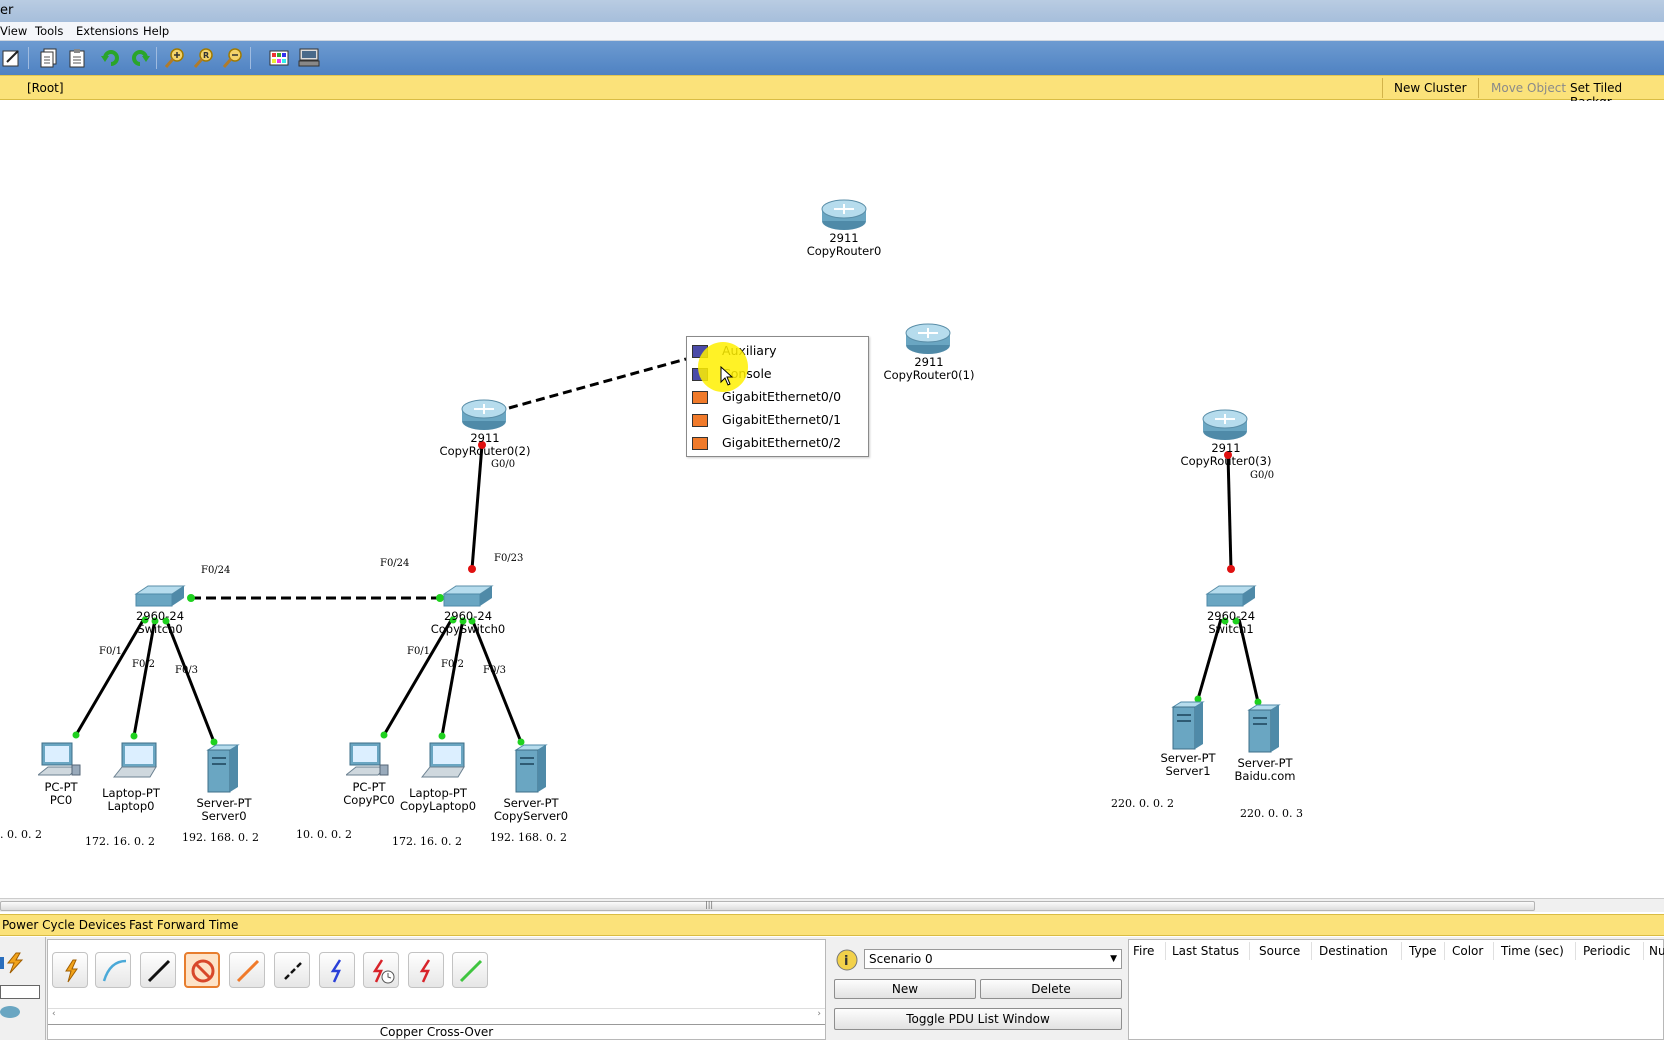  I want to click on power-cycle-button: Power Cycle Devices, so click(64, 925).